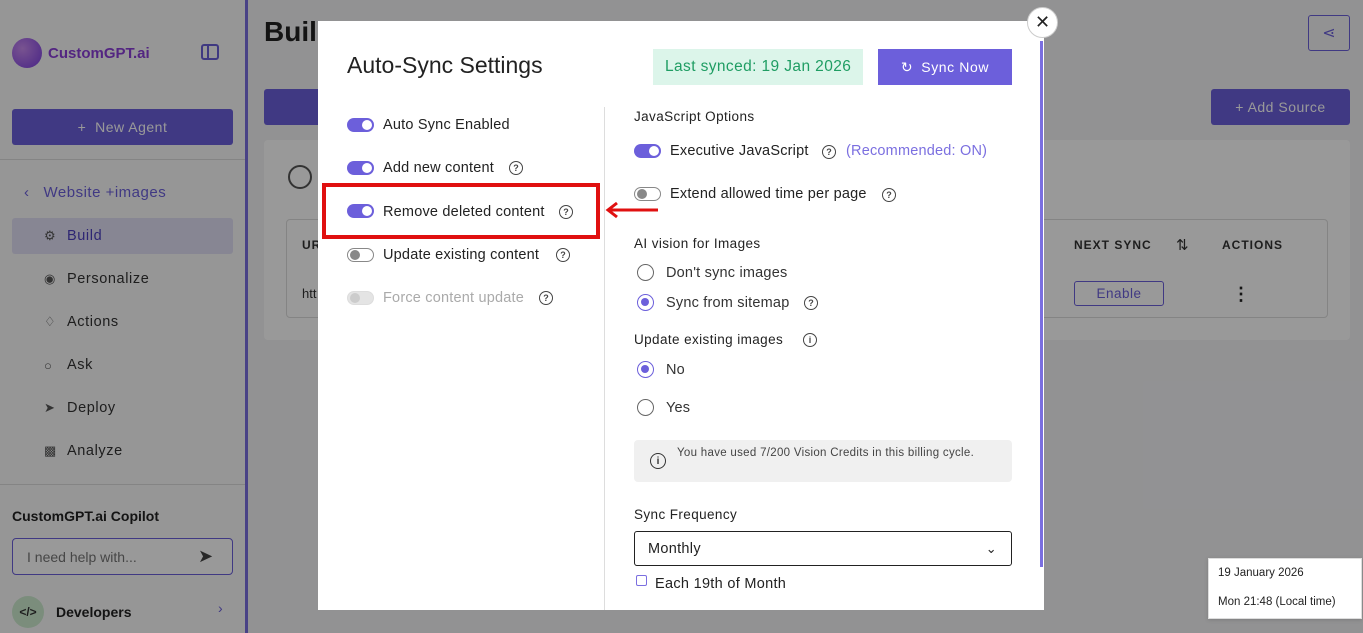  What do you see at coordinates (645, 302) in the screenshot?
I see `radio-sync-from-sitemap` at bounding box center [645, 302].